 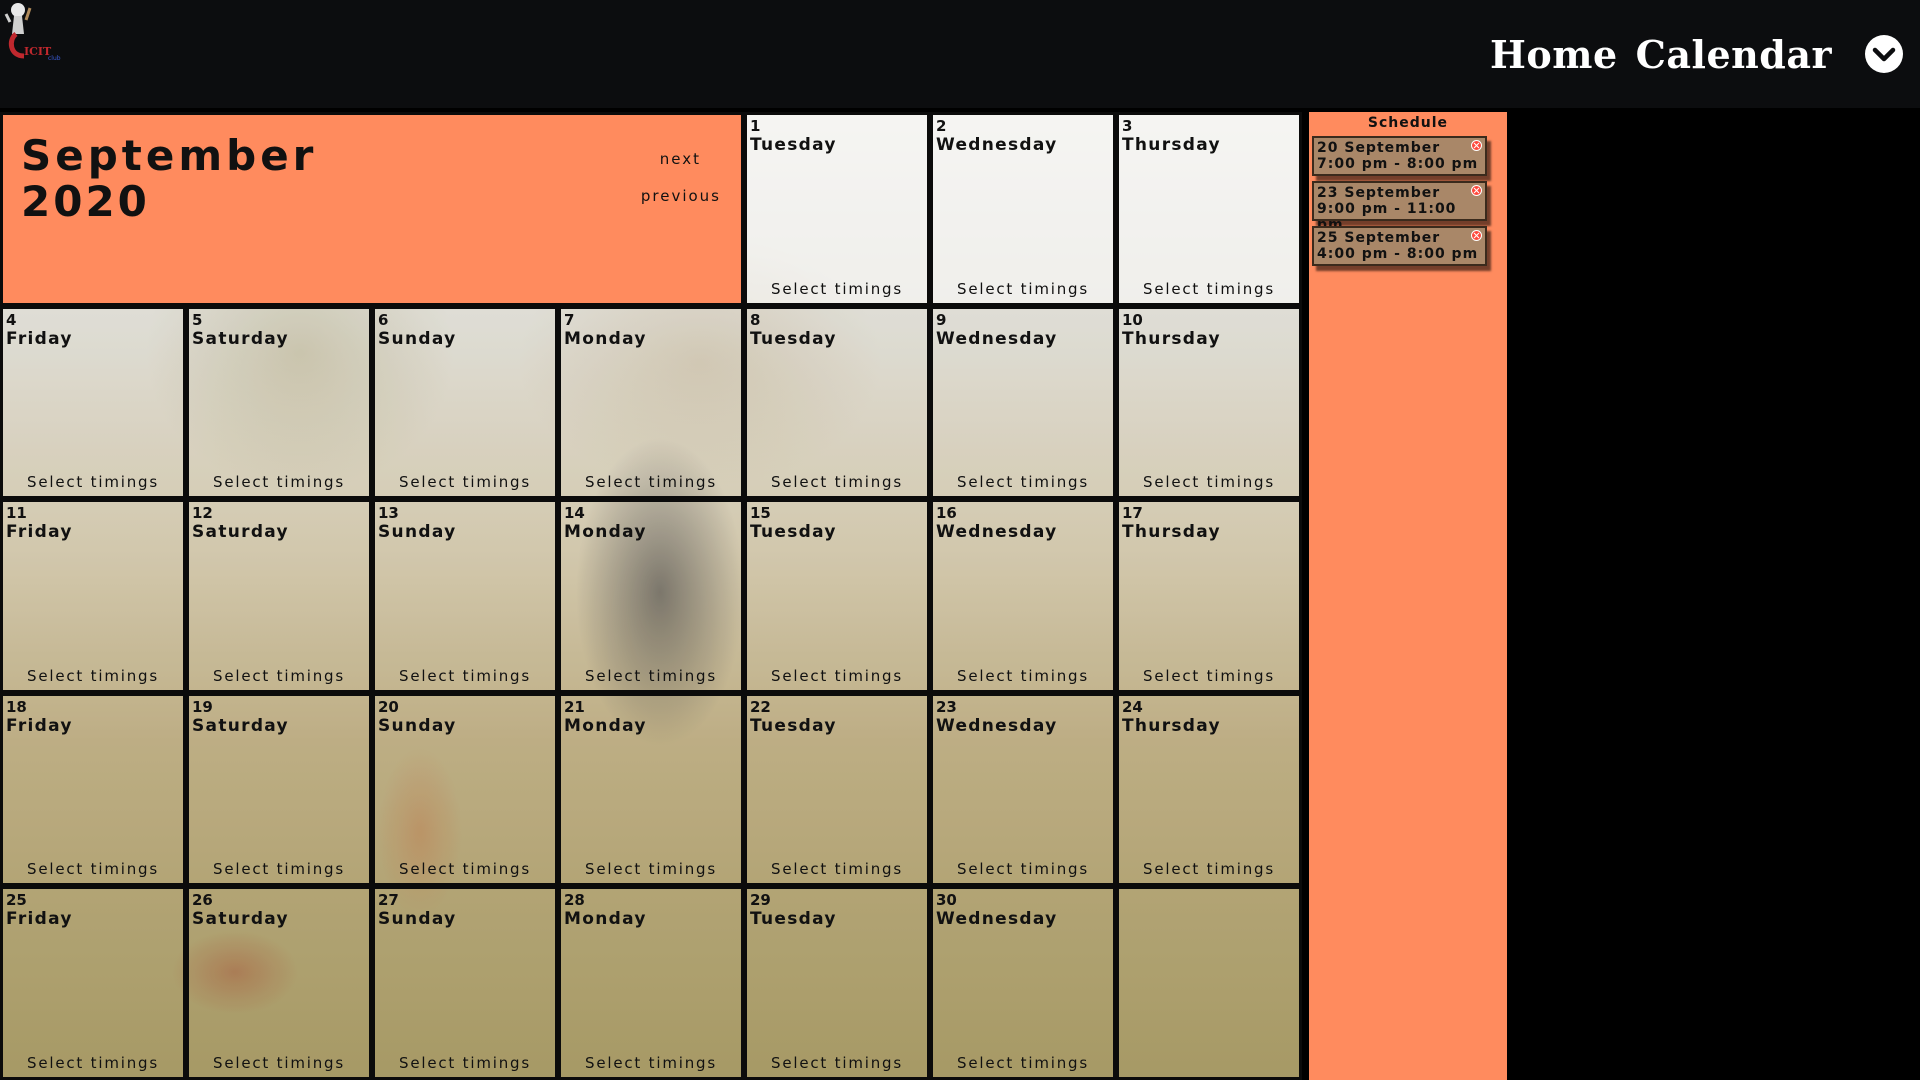 What do you see at coordinates (1399, 156) in the screenshot?
I see `schedule-item: 20 September 7:00 pm - 8:00 pm` at bounding box center [1399, 156].